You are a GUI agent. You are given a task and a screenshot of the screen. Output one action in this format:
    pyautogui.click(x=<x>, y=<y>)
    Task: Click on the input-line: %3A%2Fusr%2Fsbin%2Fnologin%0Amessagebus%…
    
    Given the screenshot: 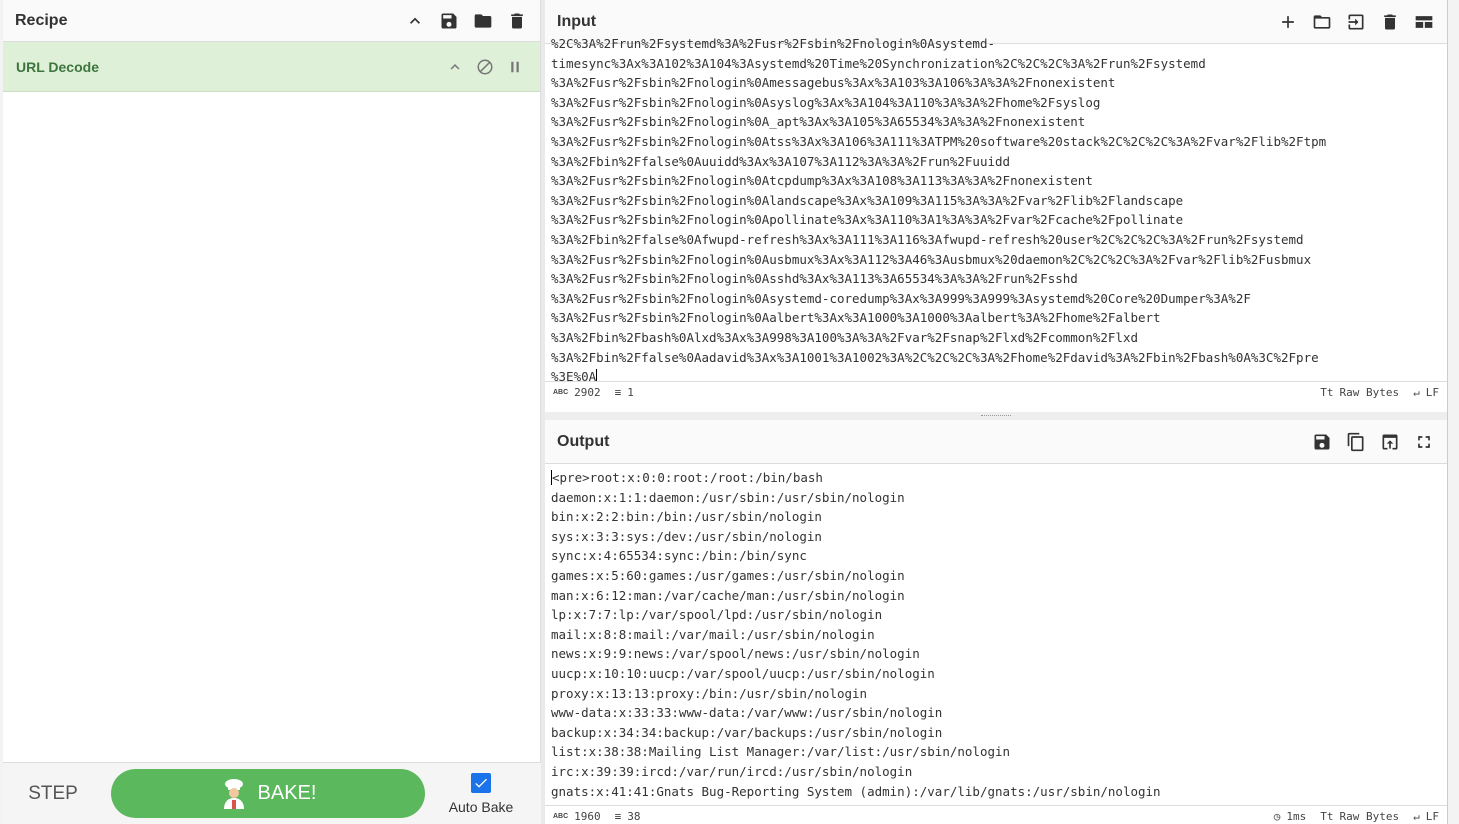 What is the action you would take?
    pyautogui.click(x=833, y=83)
    